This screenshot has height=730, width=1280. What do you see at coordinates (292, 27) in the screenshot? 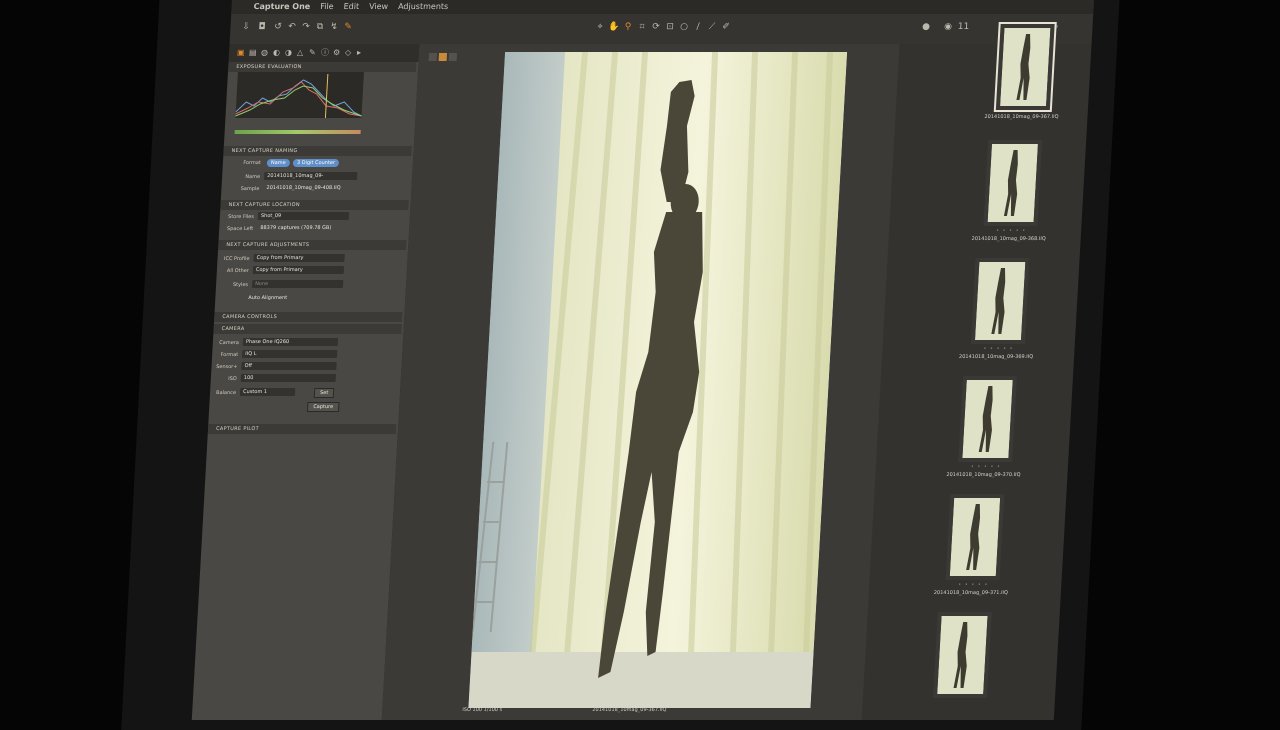
I see `undo-icon: ↶` at bounding box center [292, 27].